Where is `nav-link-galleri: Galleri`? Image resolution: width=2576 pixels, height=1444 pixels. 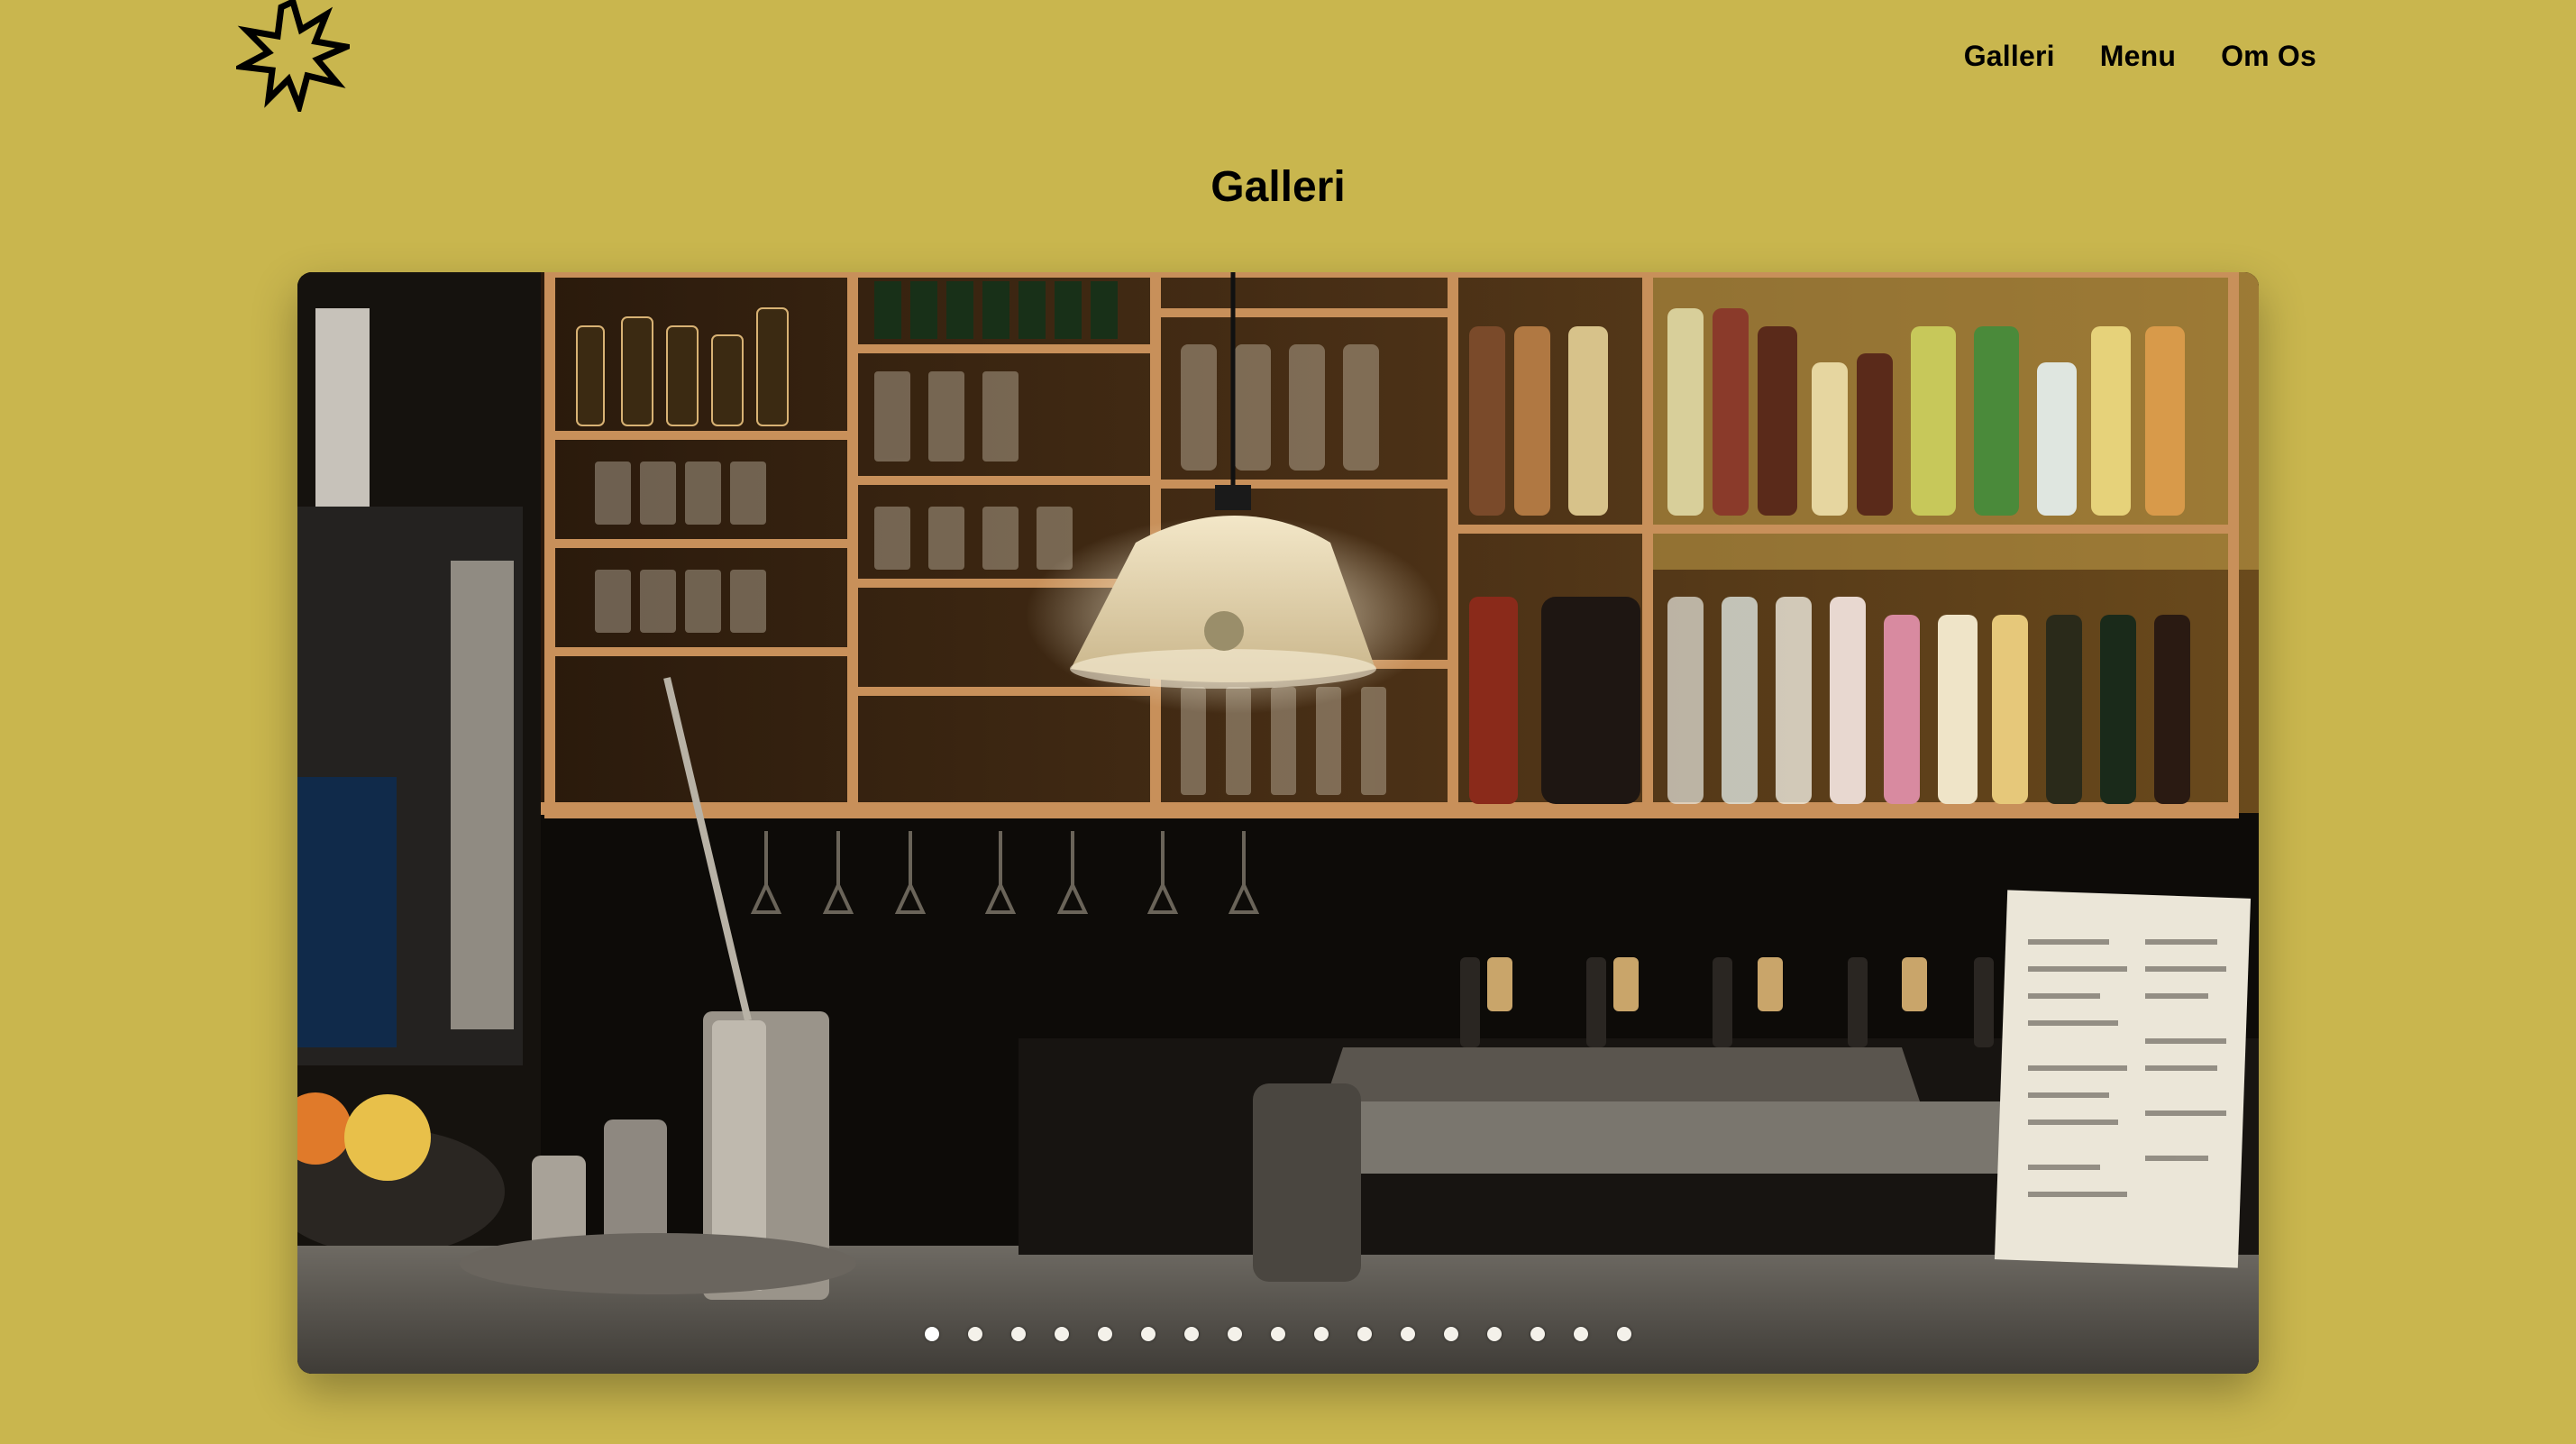 nav-link-galleri: Galleri is located at coordinates (2009, 56).